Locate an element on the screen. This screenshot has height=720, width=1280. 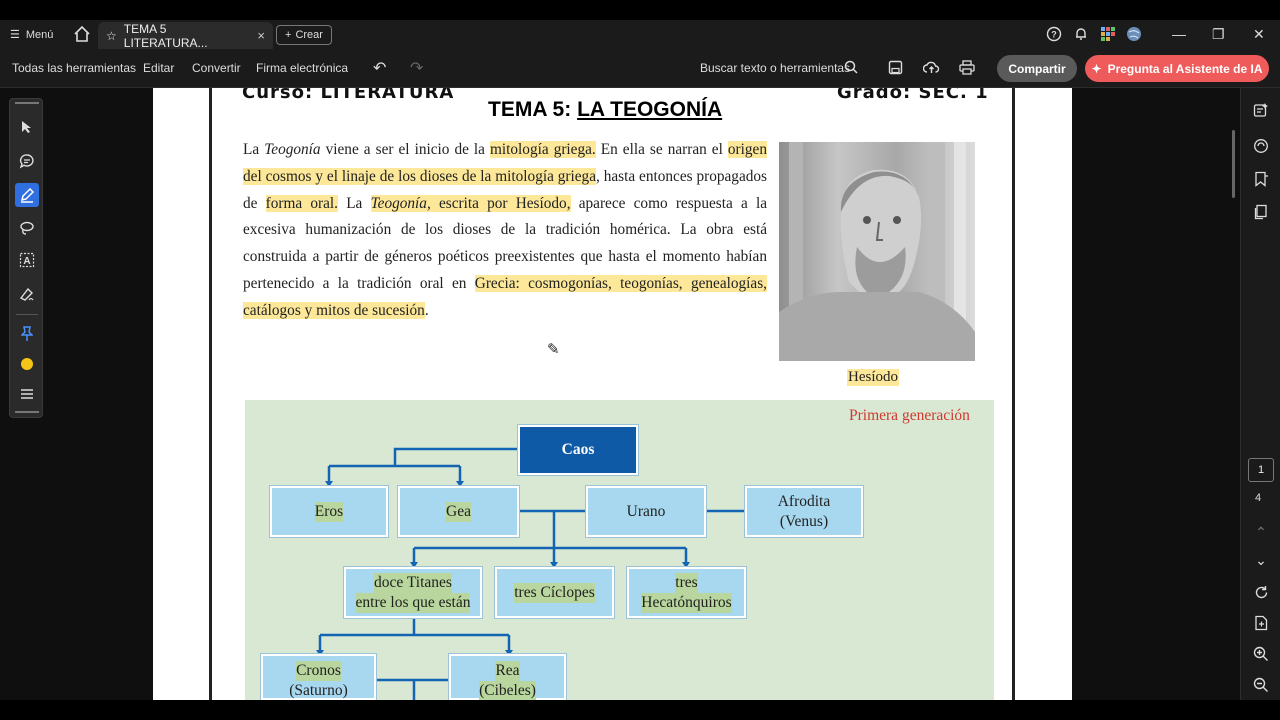
node-hecatonquiros: tres Hecatónquiros is located at coordinates (686, 592).